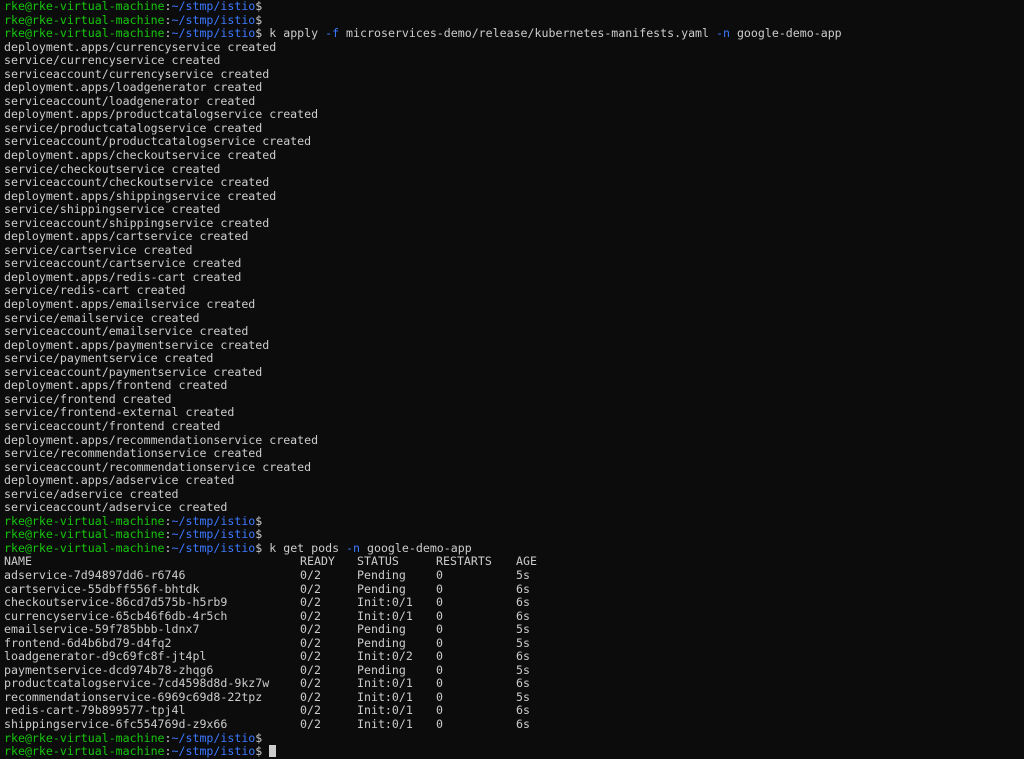 This screenshot has width=1024, height=759. I want to click on output-line: deployment.apps/paymentservice created, so click(137, 344).